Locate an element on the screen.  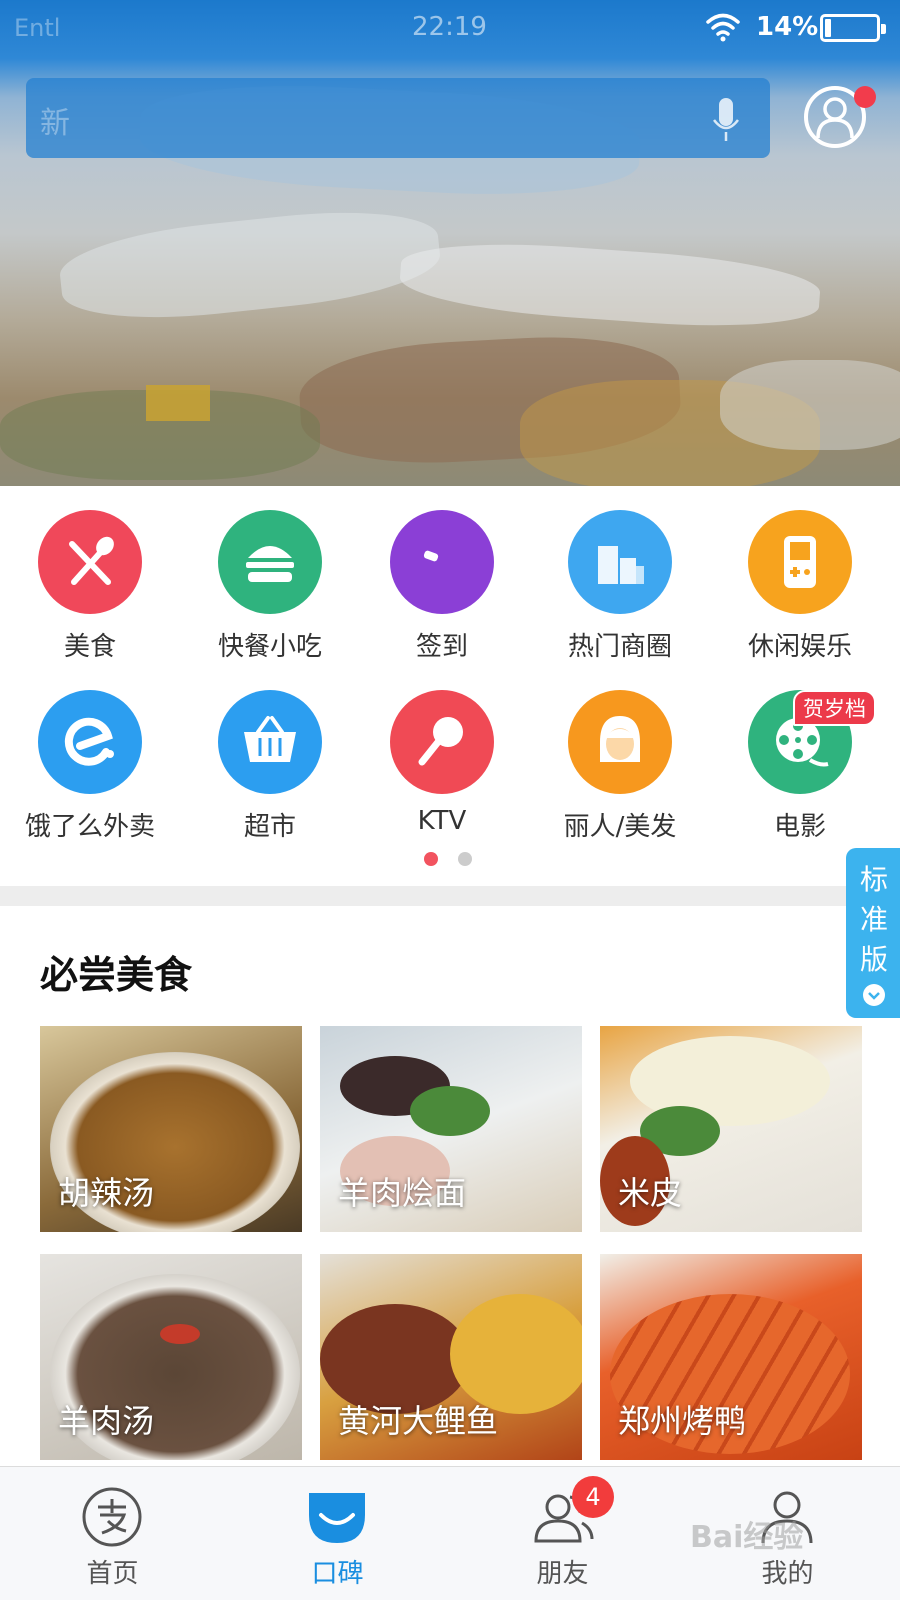
category-label: 热门商圈 is located at coordinates (619, 647).